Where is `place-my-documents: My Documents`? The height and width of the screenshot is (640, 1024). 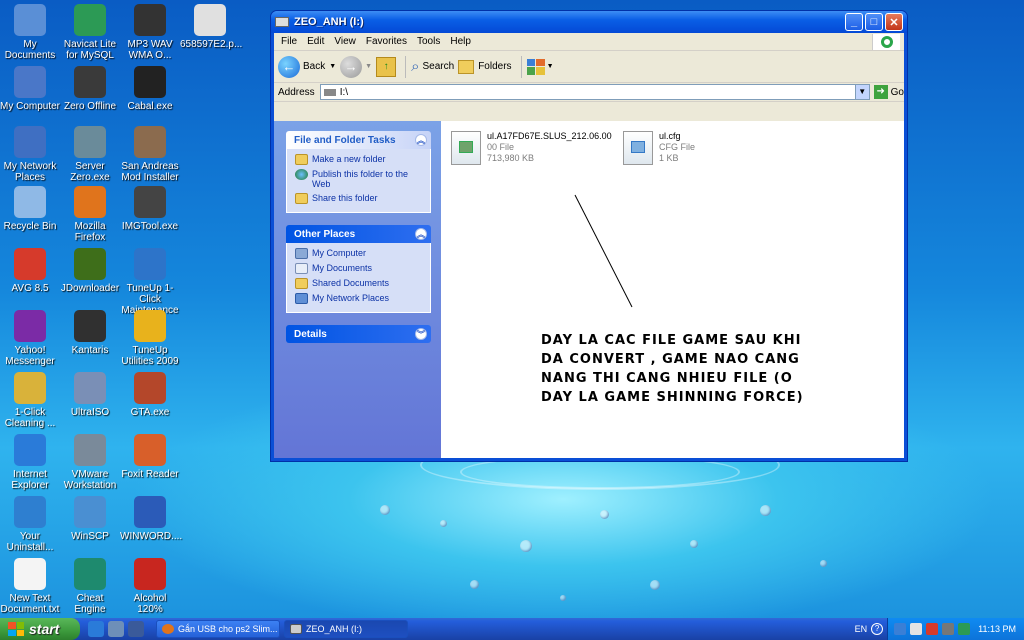 place-my-documents: My Documents is located at coordinates (359, 268).